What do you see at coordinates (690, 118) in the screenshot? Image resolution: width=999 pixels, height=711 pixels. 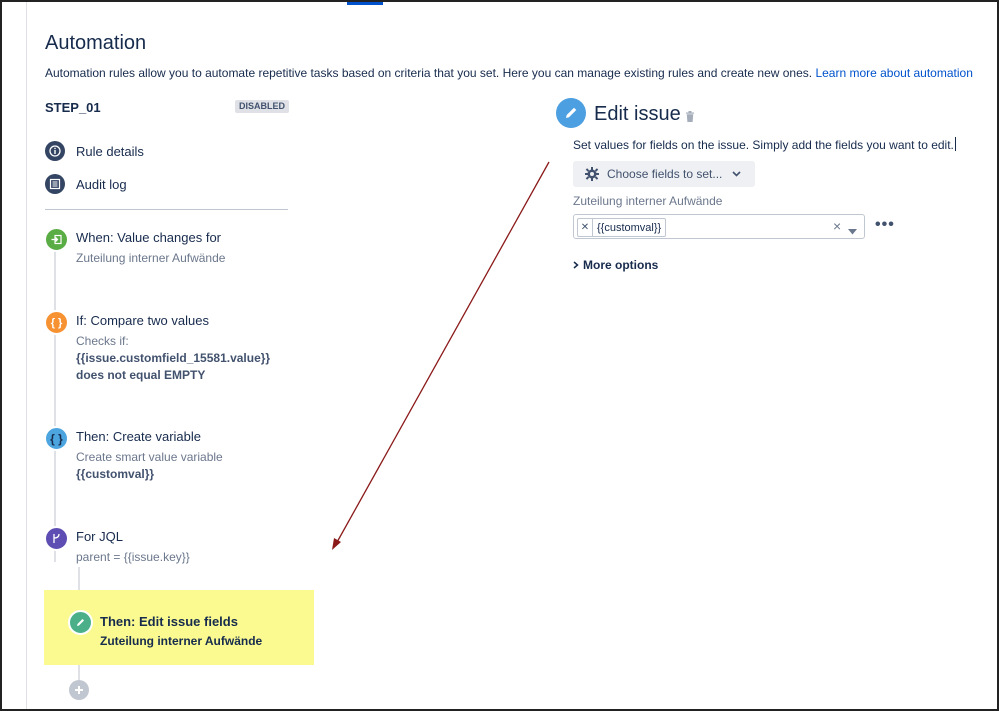 I see `trash-icon` at bounding box center [690, 118].